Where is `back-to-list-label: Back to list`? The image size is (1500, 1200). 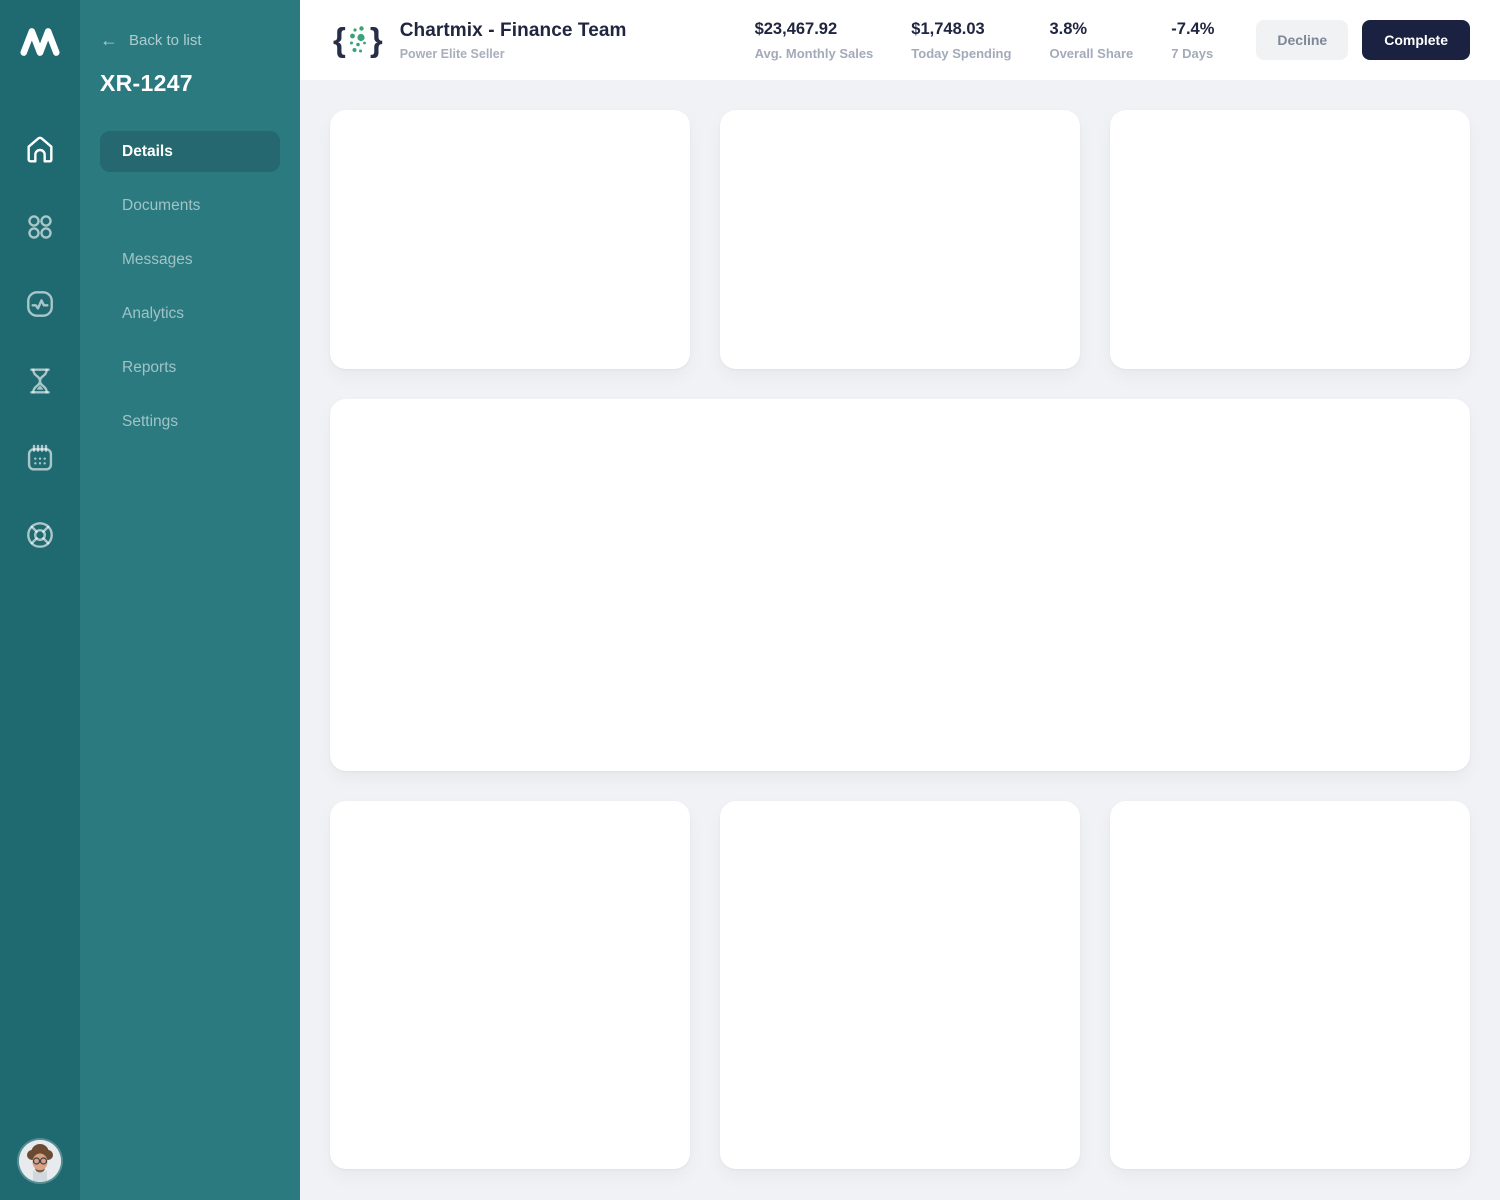
back-to-list-label: Back to list is located at coordinates (165, 40).